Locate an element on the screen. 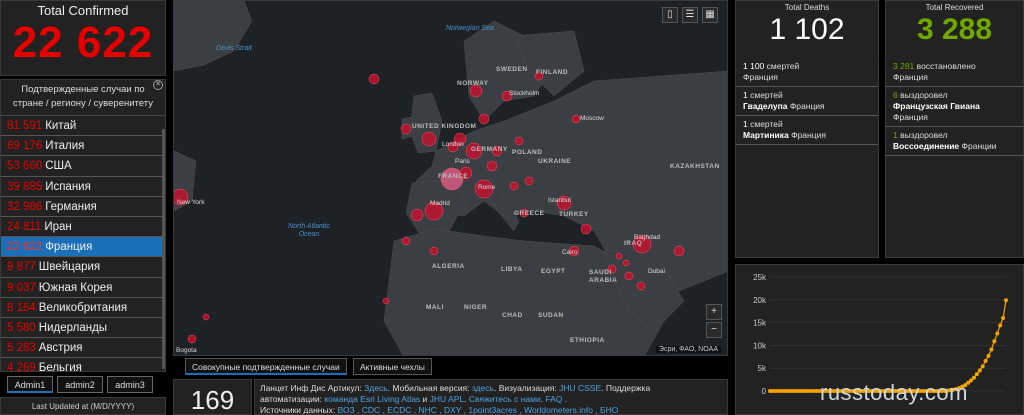 The image size is (1024, 415). tab-cumulative-confirmed: Совокупные подтвержденные случаи is located at coordinates (266, 366).